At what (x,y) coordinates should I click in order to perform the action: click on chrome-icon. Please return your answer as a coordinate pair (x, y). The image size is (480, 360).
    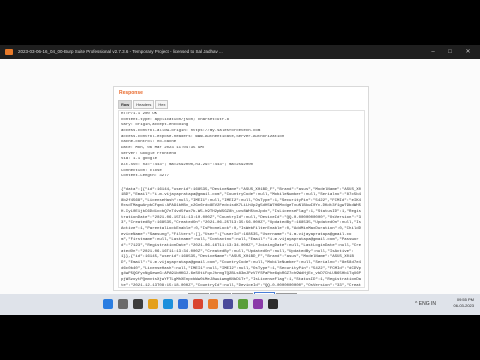
    Looking at the image, I should click on (198, 304).